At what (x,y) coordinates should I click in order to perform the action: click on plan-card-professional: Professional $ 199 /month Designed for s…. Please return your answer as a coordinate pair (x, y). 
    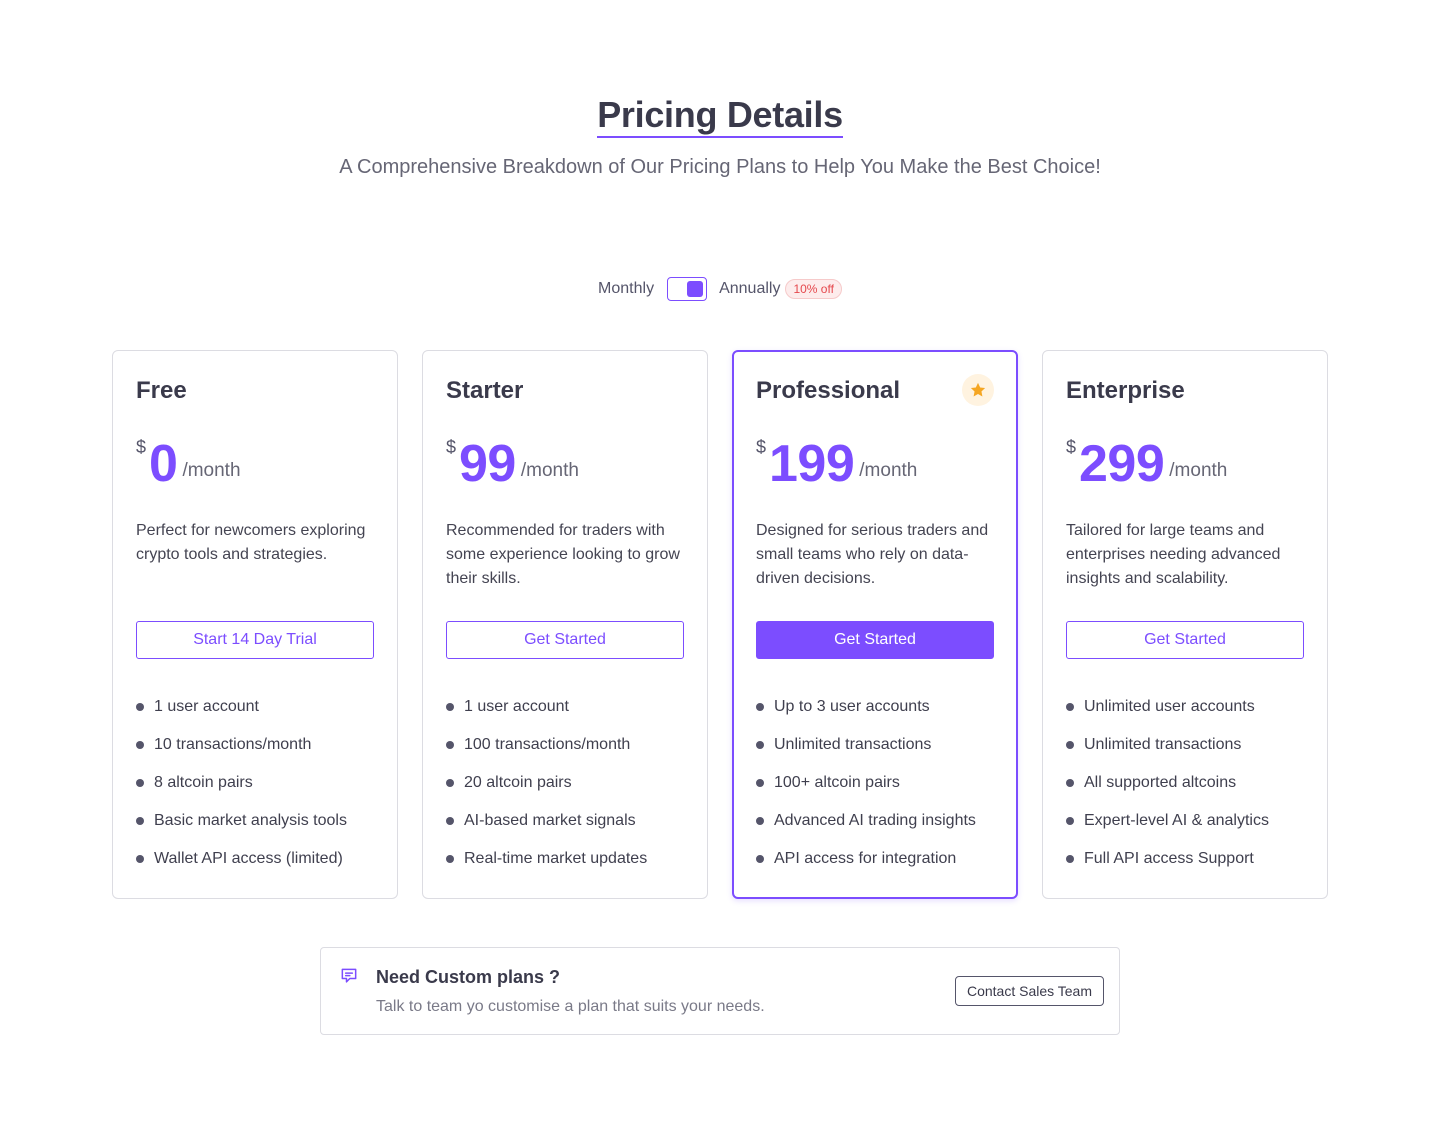
    Looking at the image, I should click on (875, 624).